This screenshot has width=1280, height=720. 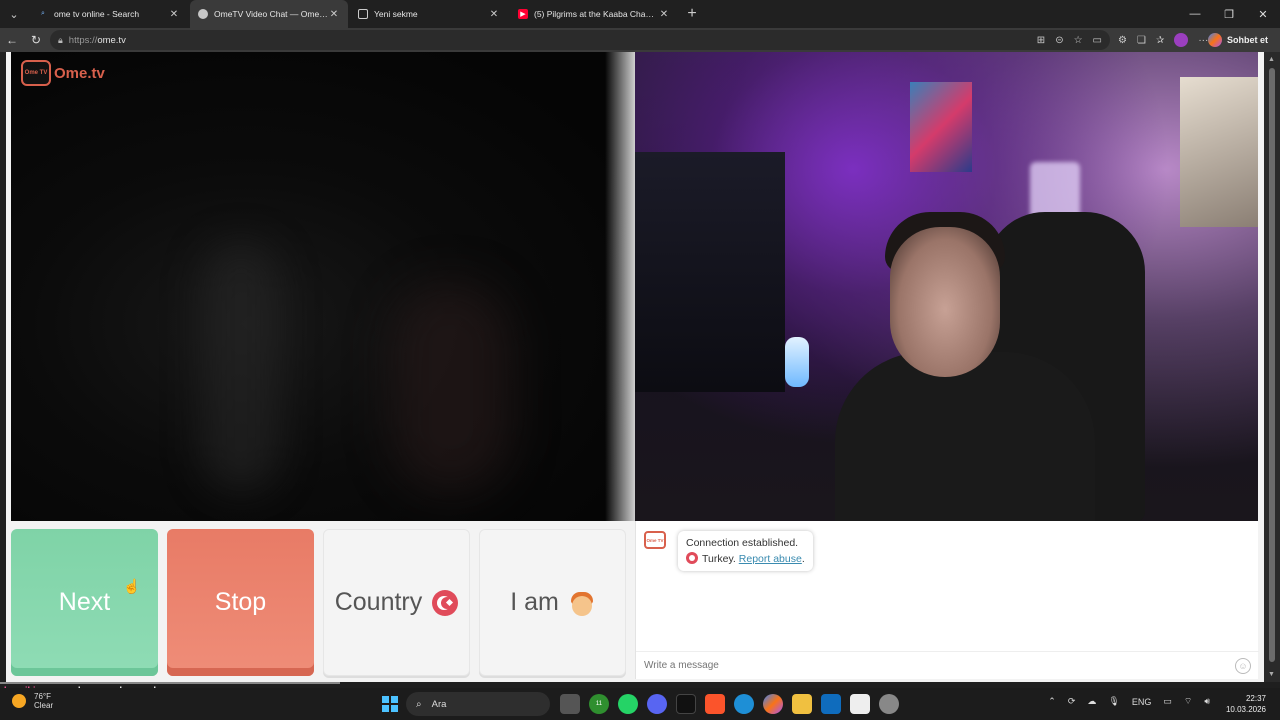 I want to click on xbox-icon: 11, so click(x=599, y=704).